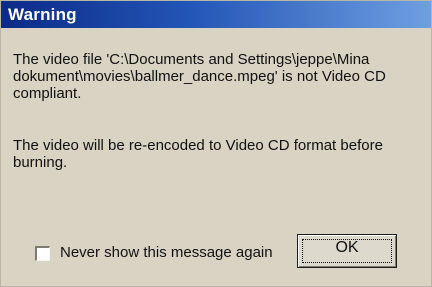 The width and height of the screenshot is (432, 287). I want to click on ok-button: OK, so click(347, 251).